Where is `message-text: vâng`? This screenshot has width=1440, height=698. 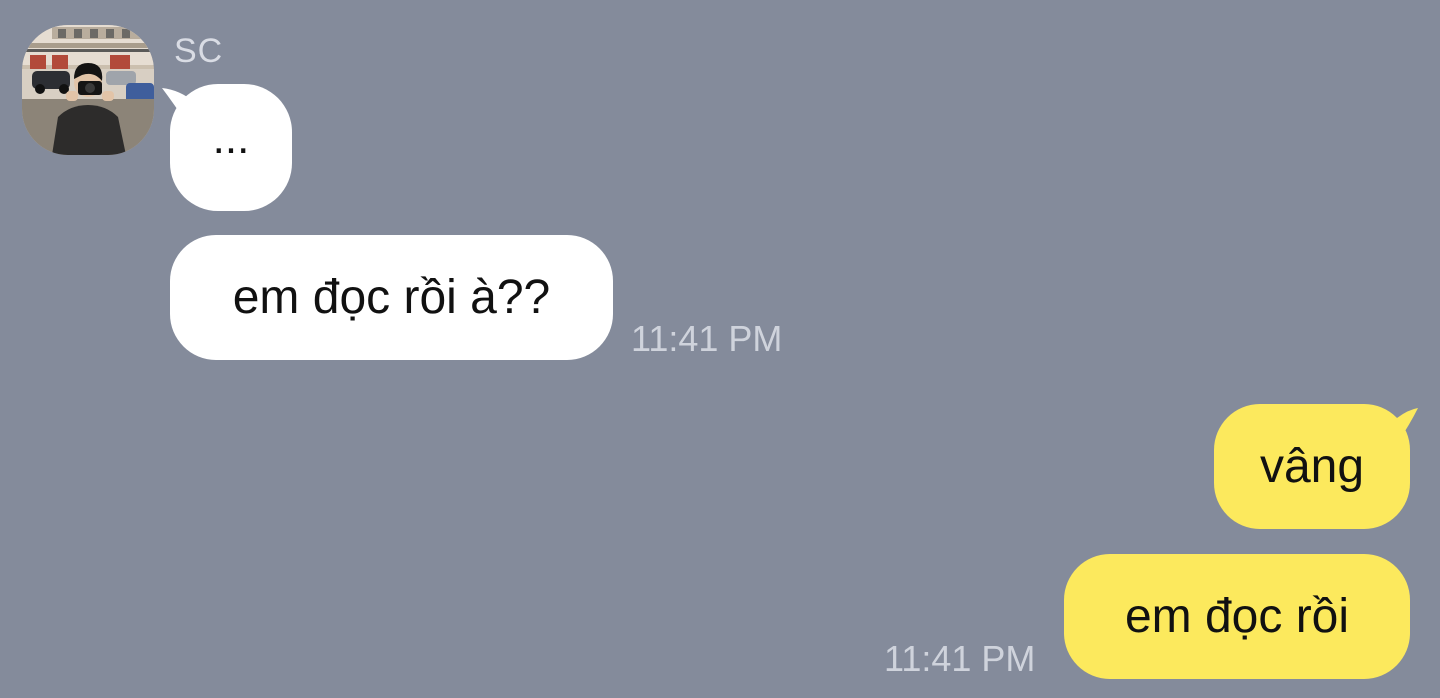
message-text: vâng is located at coordinates (1312, 466).